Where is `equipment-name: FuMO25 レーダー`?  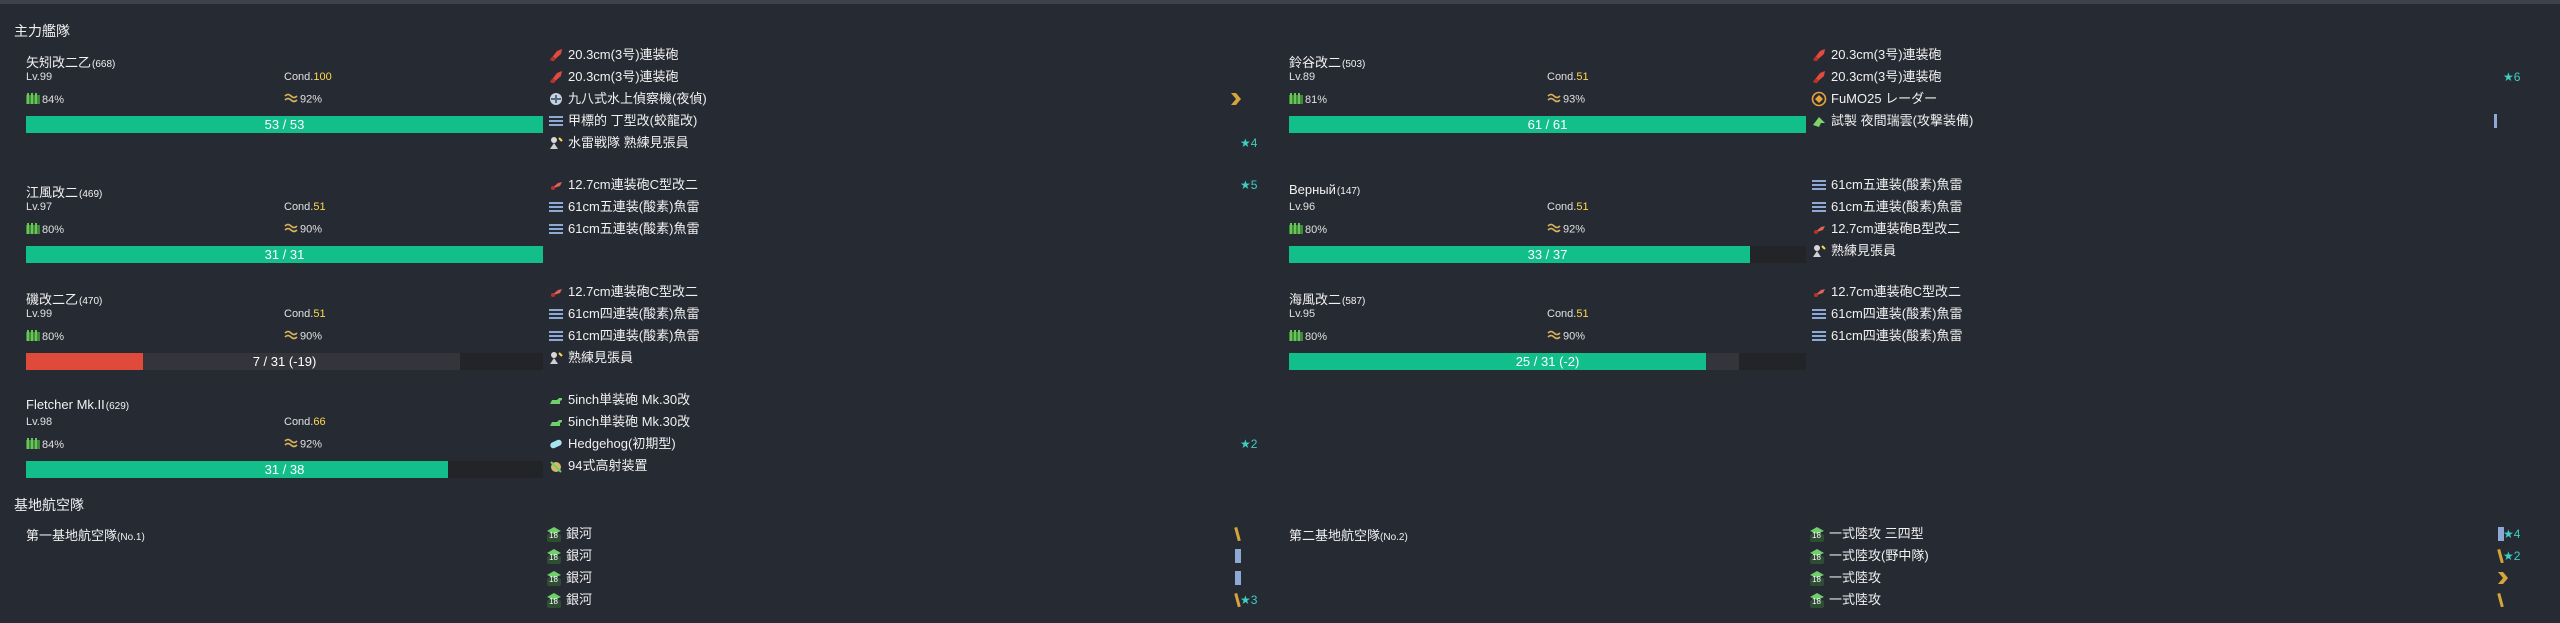 equipment-name: FuMO25 レーダー is located at coordinates (1884, 98).